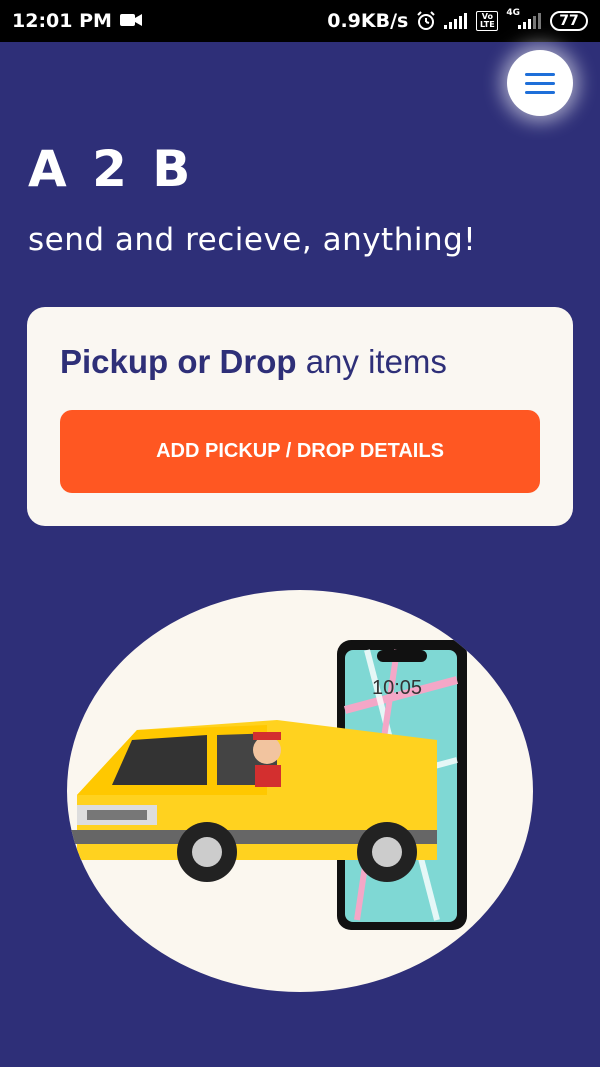 Image resolution: width=600 pixels, height=1067 pixels. I want to click on card-heading: Pickup or Drop any items, so click(253, 362).